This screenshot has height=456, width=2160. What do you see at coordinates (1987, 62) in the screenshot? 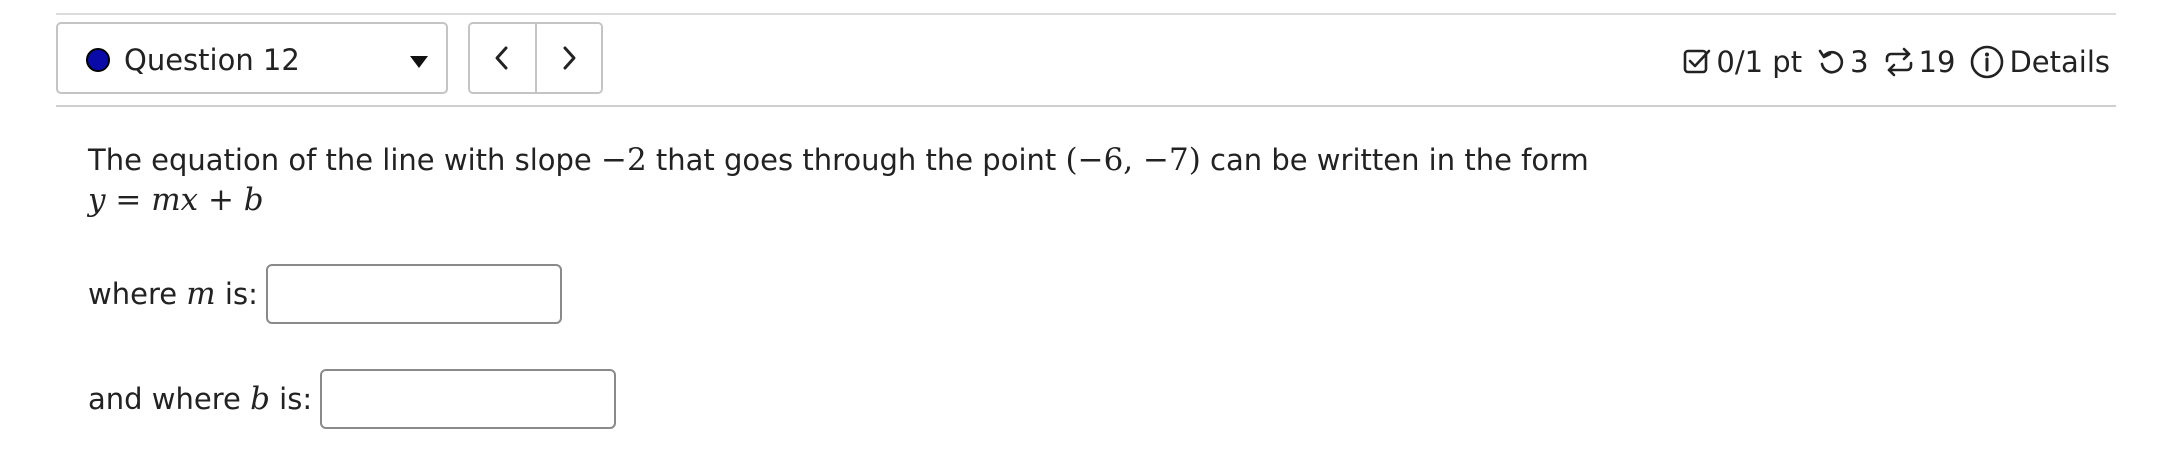
I see `info-icon` at bounding box center [1987, 62].